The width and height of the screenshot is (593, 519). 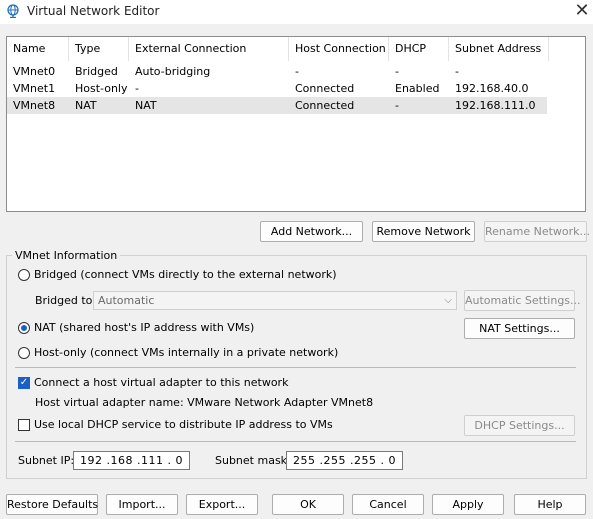 I want to click on cell-external: -, so click(x=137, y=88).